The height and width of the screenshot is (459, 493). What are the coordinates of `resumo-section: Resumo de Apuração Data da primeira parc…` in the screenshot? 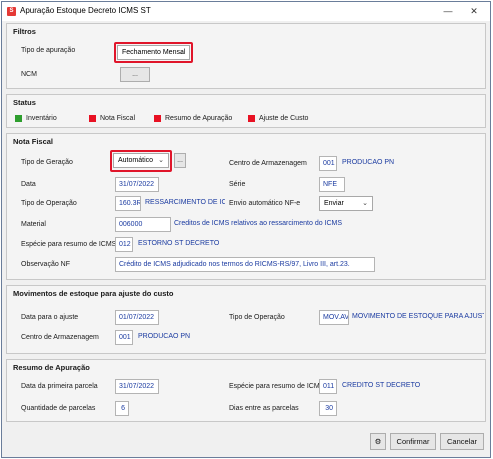 It's located at (246, 390).